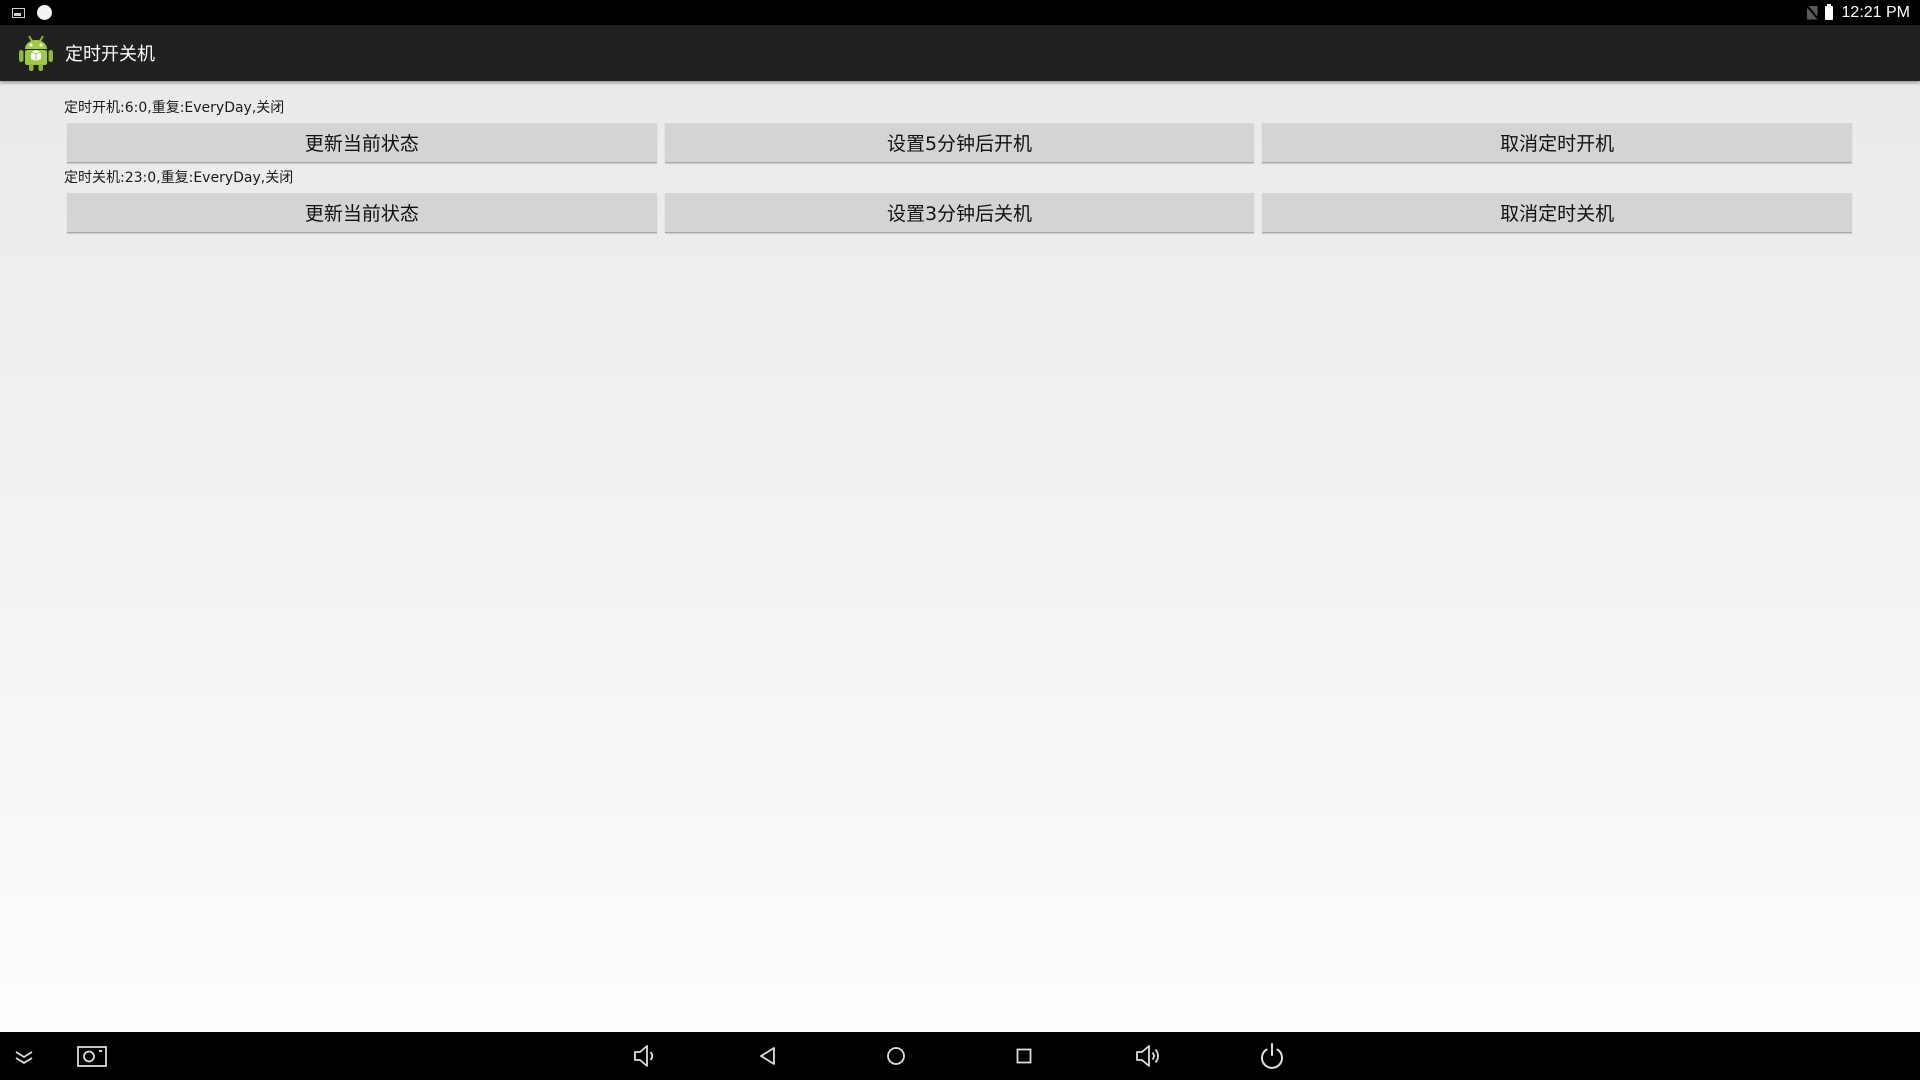 Image resolution: width=1920 pixels, height=1080 pixels. What do you see at coordinates (896, 1056) in the screenshot?
I see `home-icon` at bounding box center [896, 1056].